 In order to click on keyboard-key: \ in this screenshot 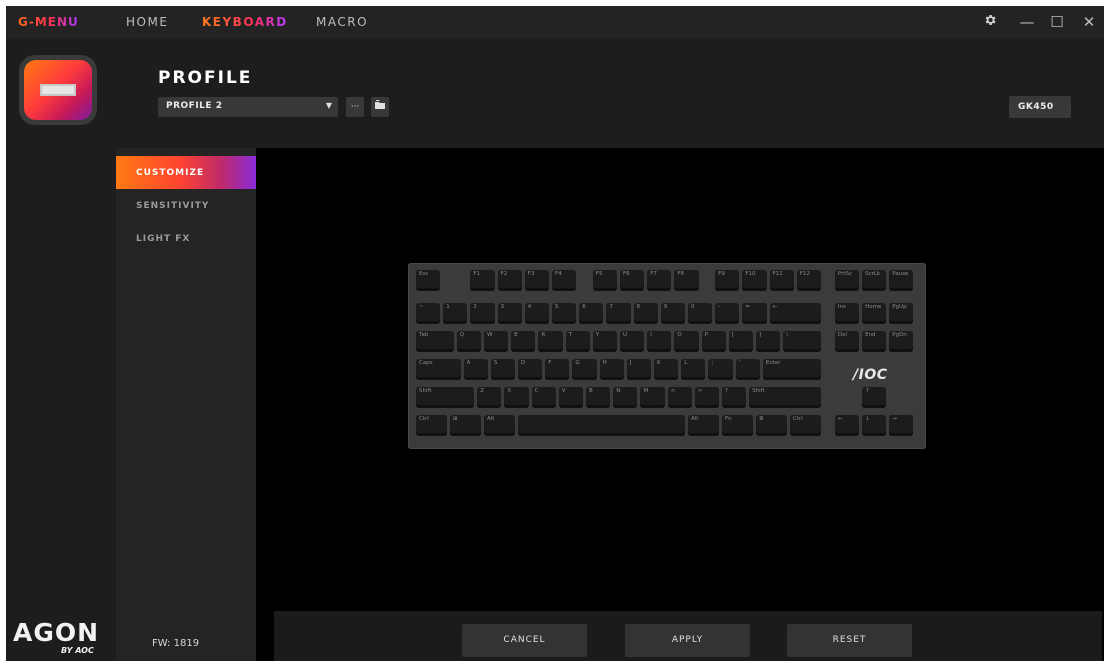, I will do `click(802, 341)`.